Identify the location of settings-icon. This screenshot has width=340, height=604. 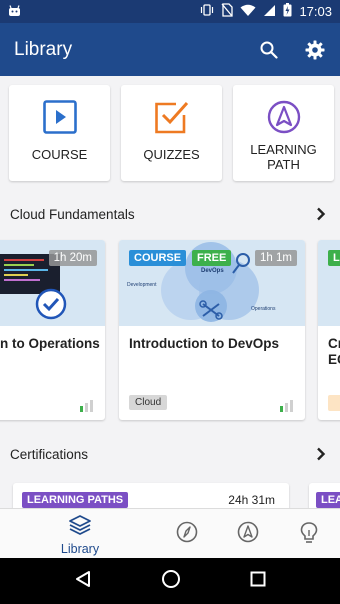
(315, 50).